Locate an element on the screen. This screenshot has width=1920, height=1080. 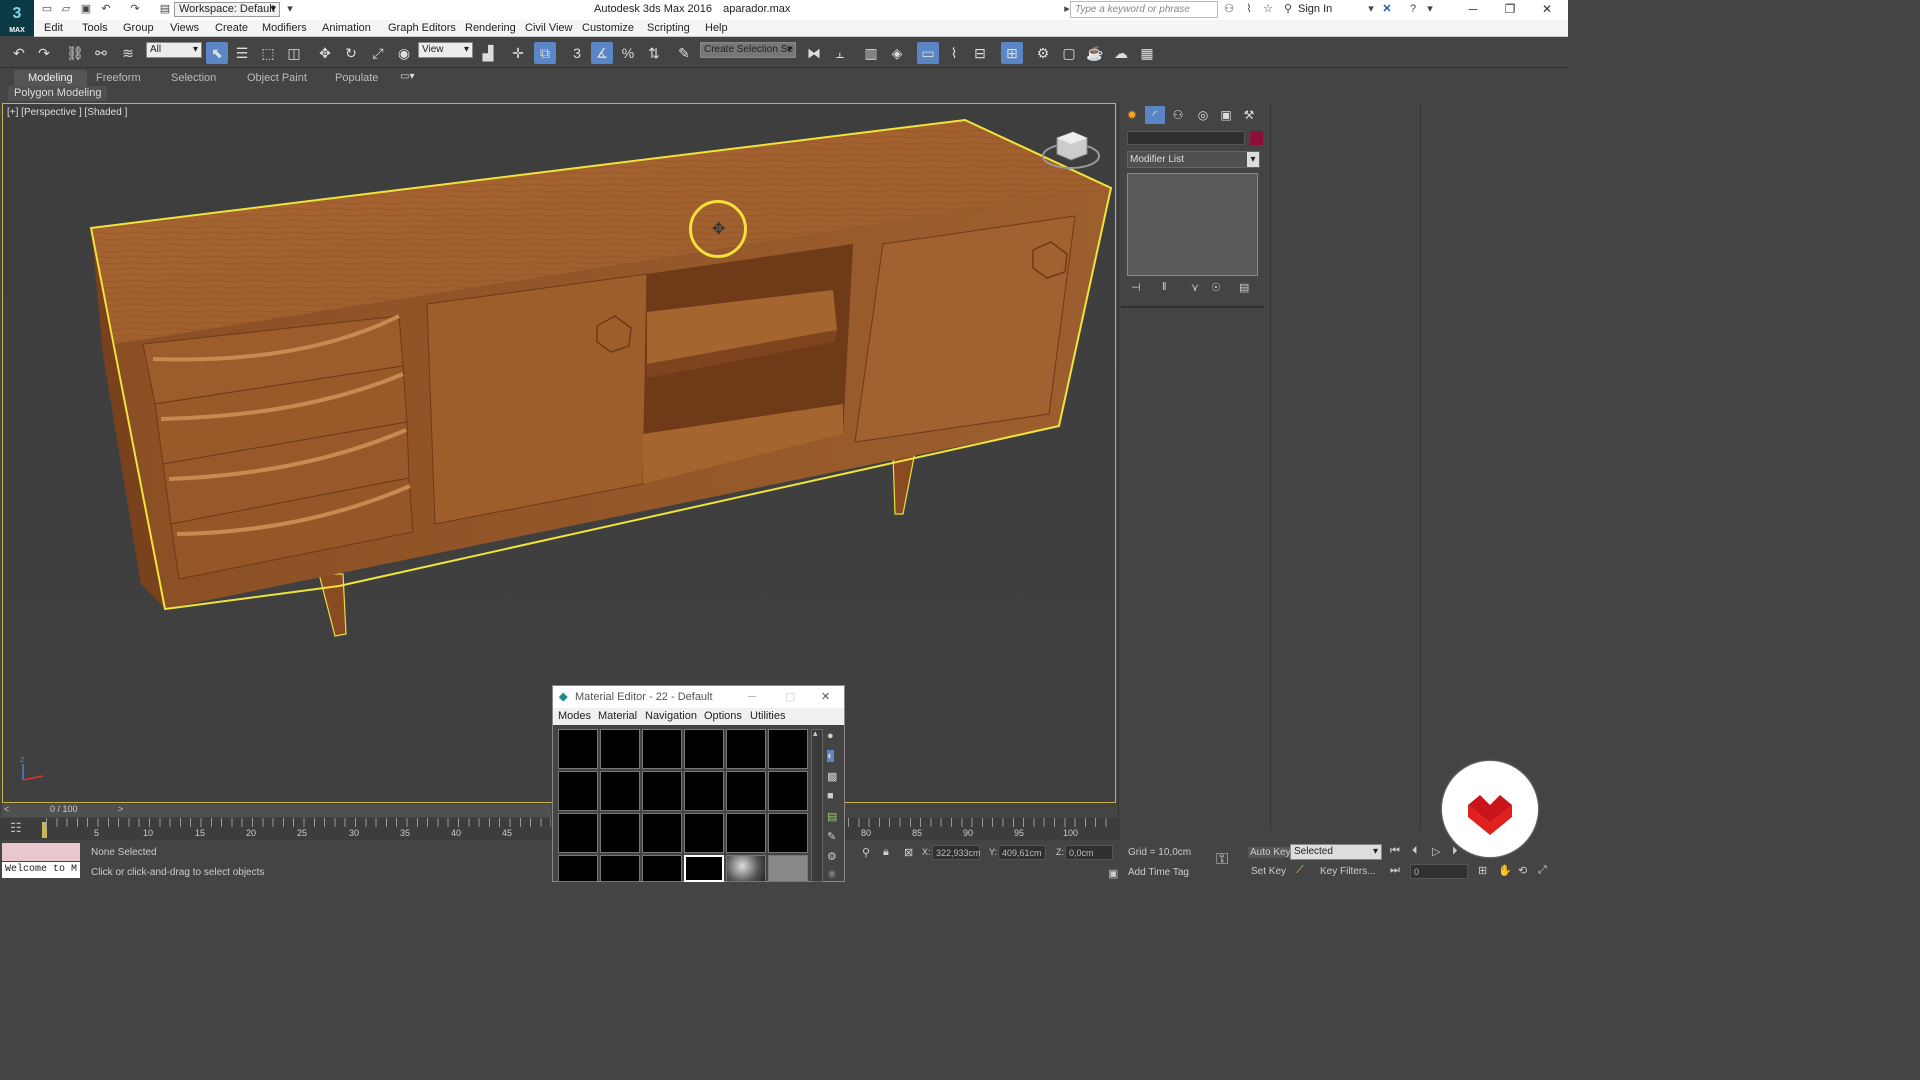
tab-freeform: Freeform is located at coordinates (118, 78).